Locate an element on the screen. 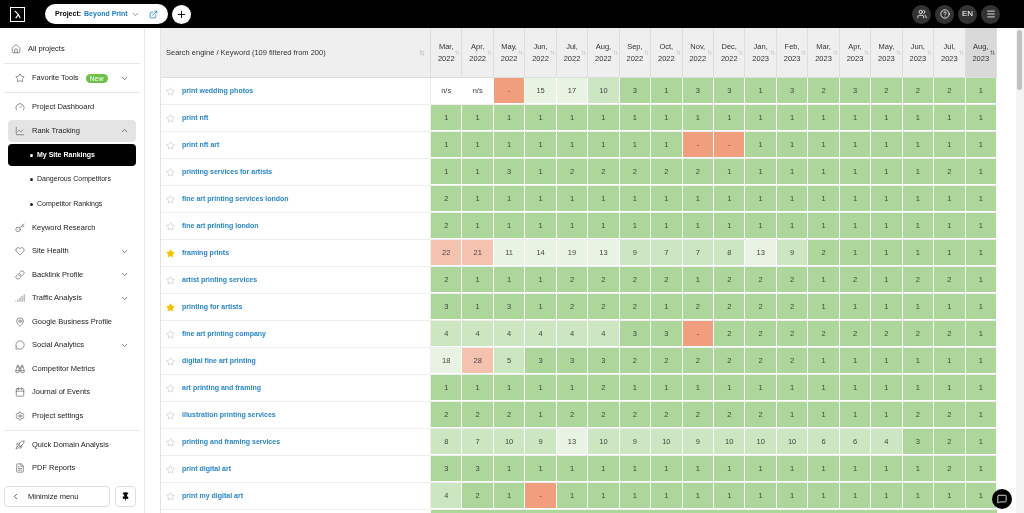  binoculars-icon is located at coordinates (20, 368).